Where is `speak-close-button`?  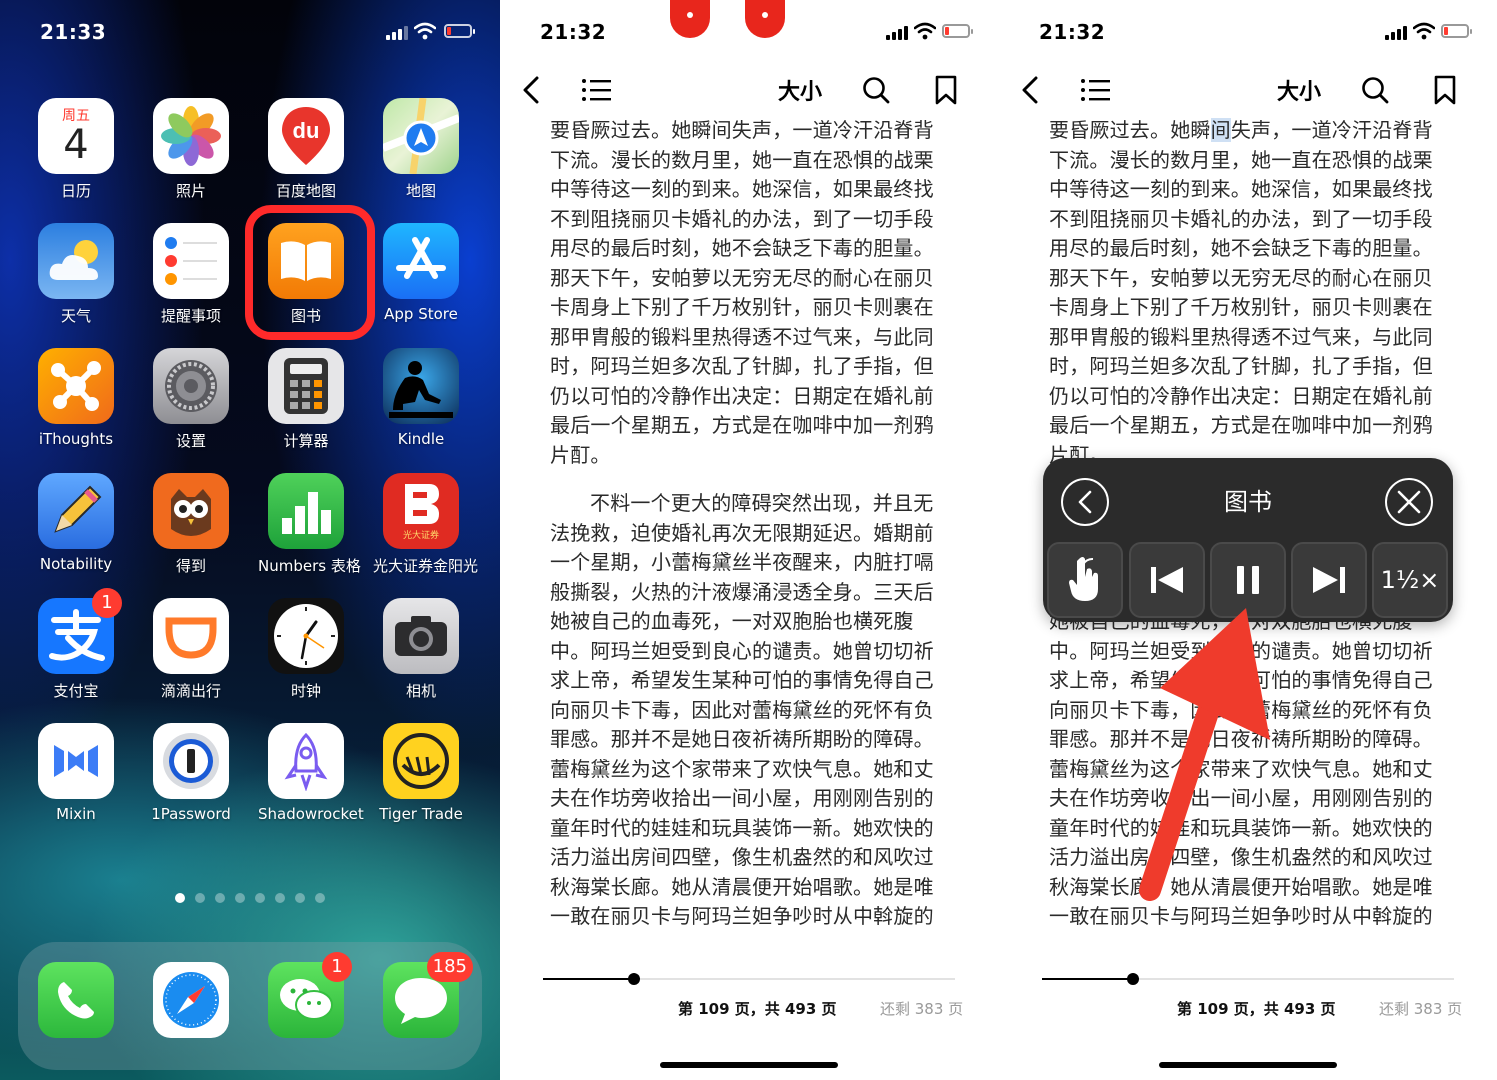
speak-close-button is located at coordinates (1409, 502).